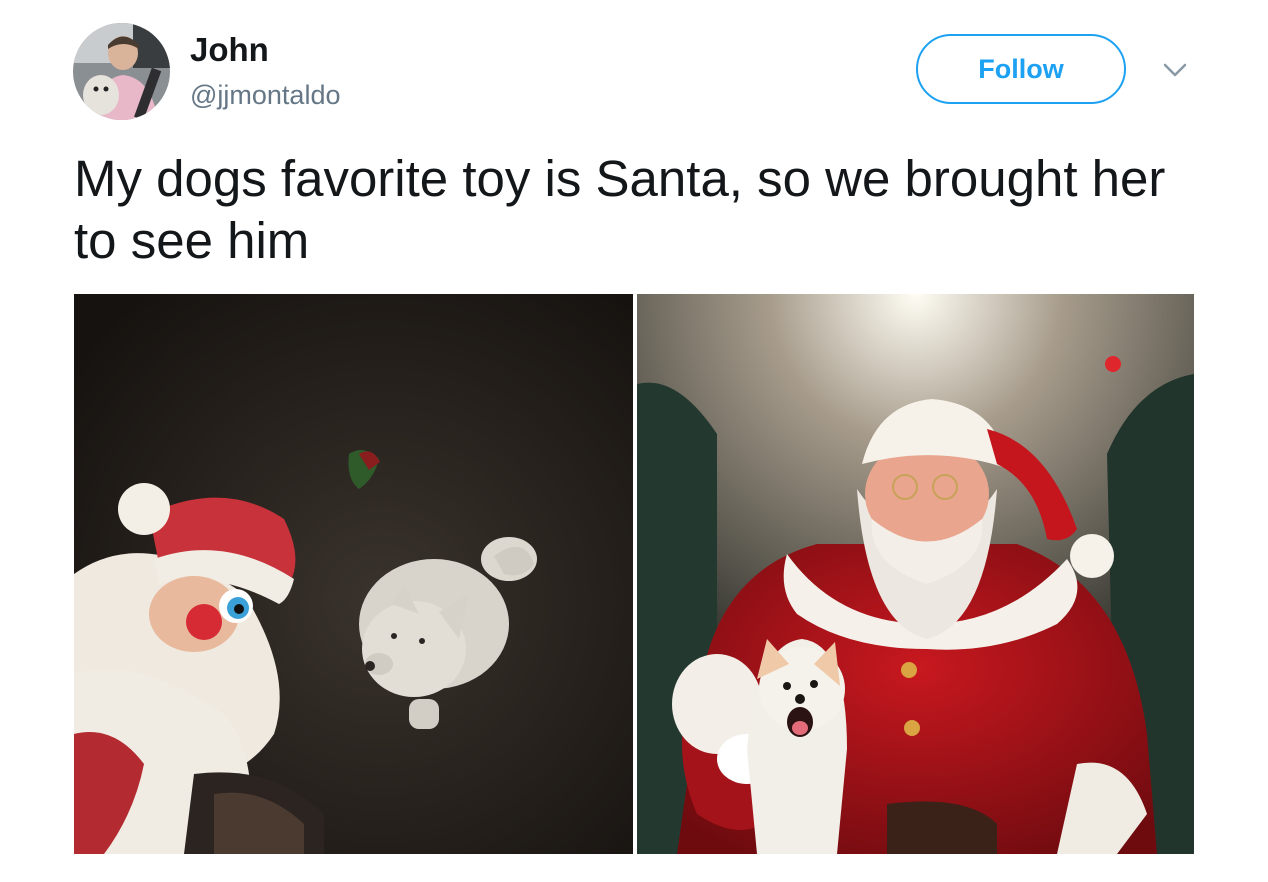 This screenshot has width=1268, height=882. What do you see at coordinates (229, 50) in the screenshot?
I see `display-name: John` at bounding box center [229, 50].